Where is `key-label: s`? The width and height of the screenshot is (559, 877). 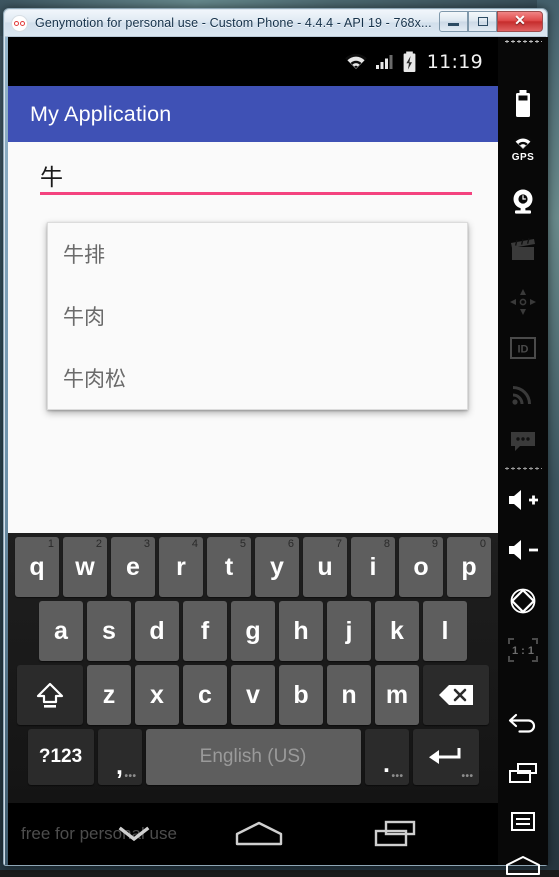 key-label: s is located at coordinates (109, 631).